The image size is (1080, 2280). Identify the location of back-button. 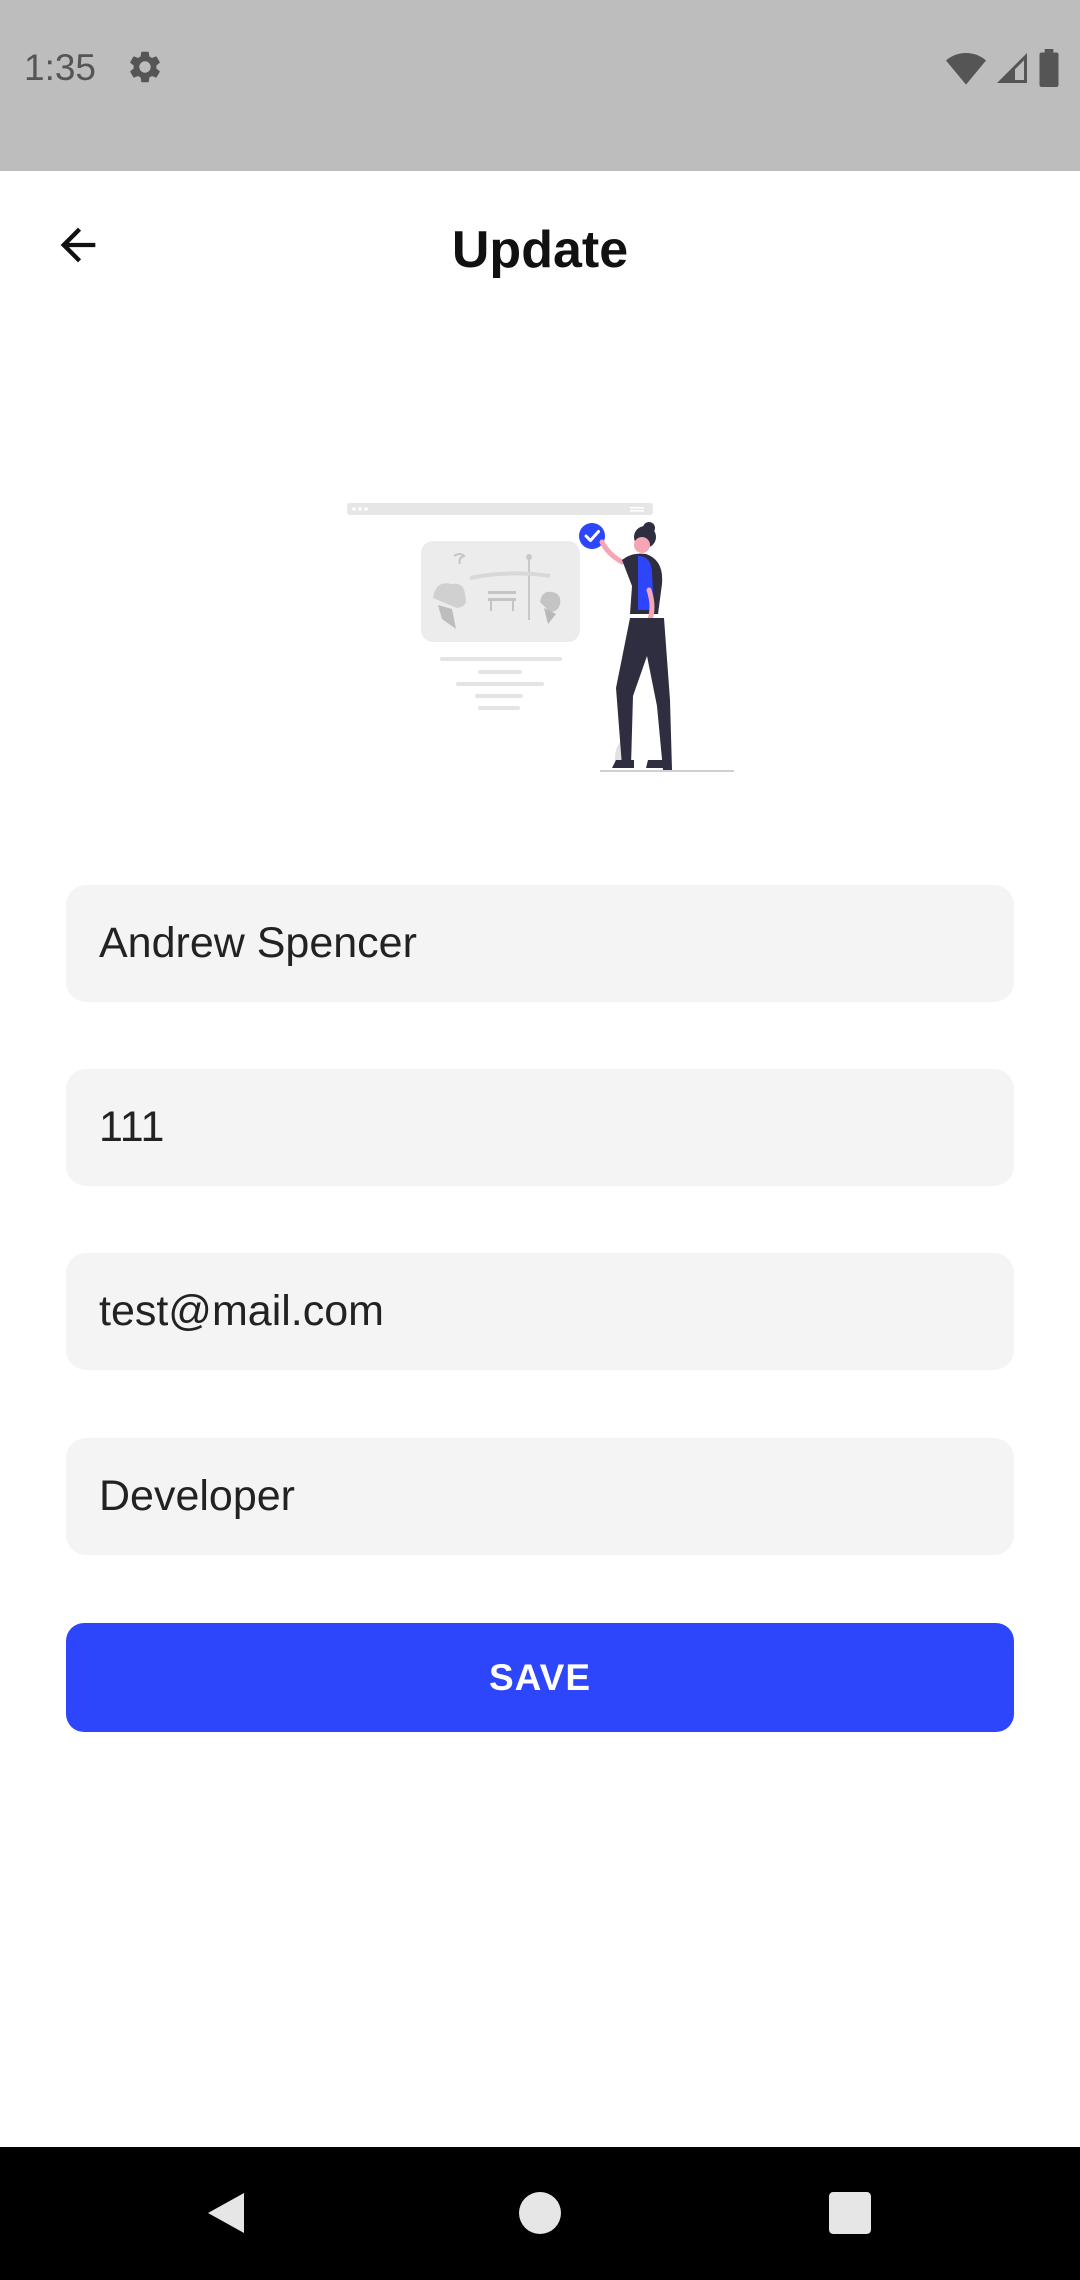
(78, 245).